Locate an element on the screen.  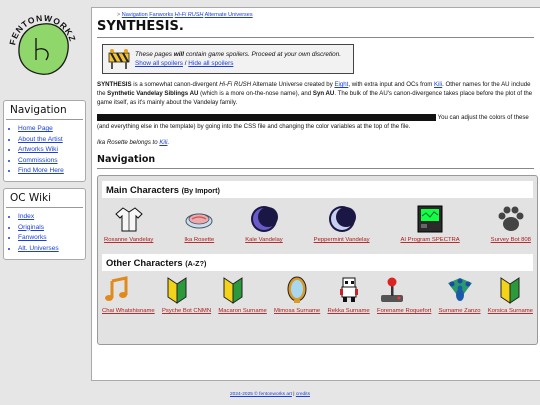
ika-note: Ika Rosette belongs to Kili. is located at coordinates (133, 143).